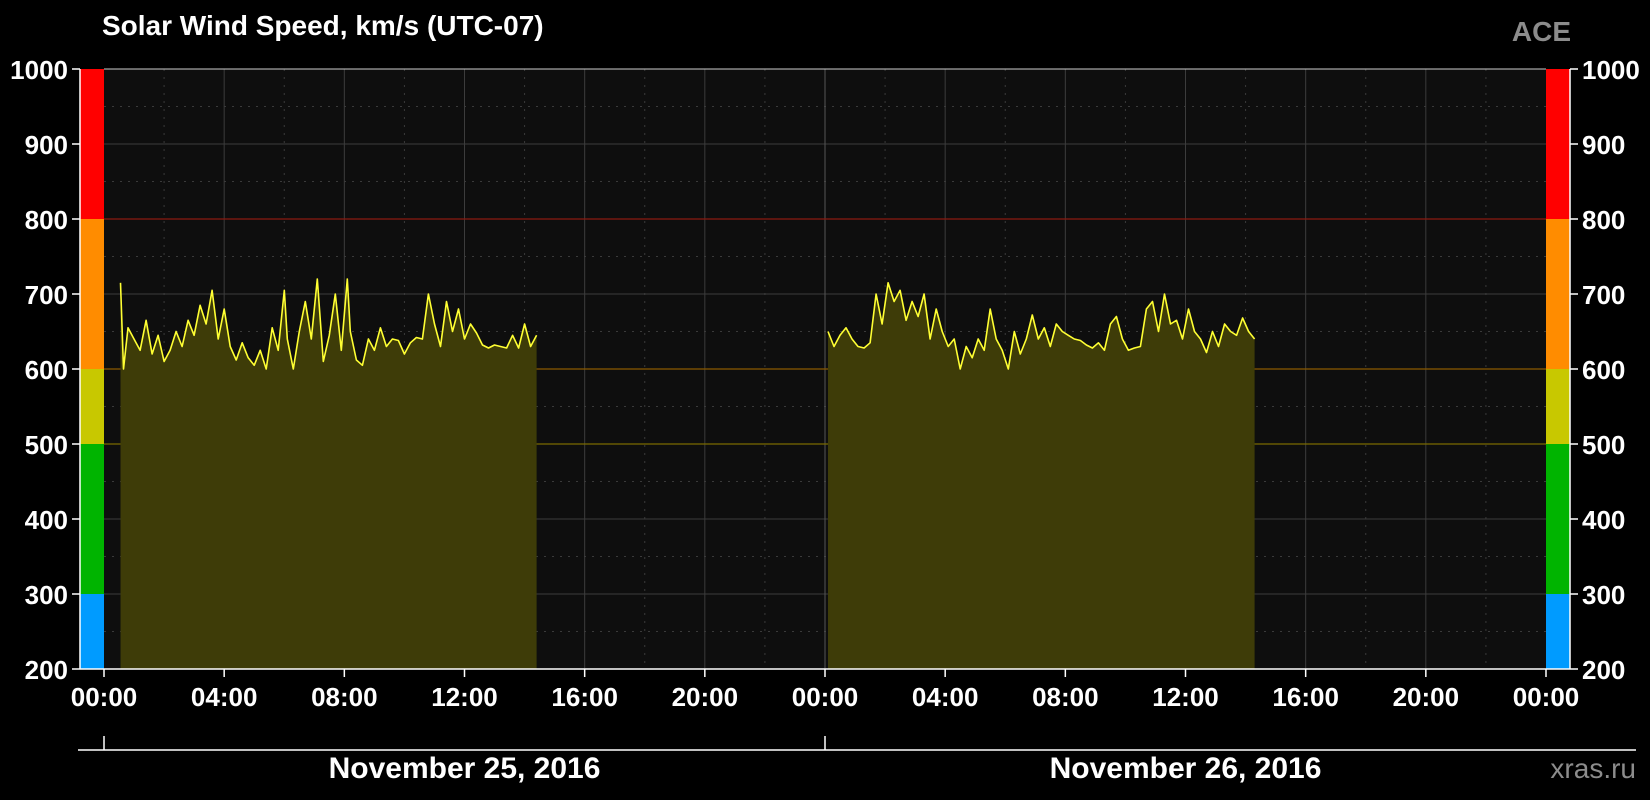 The image size is (1650, 800). I want to click on y-tick-label-right: 200, so click(1603, 670).